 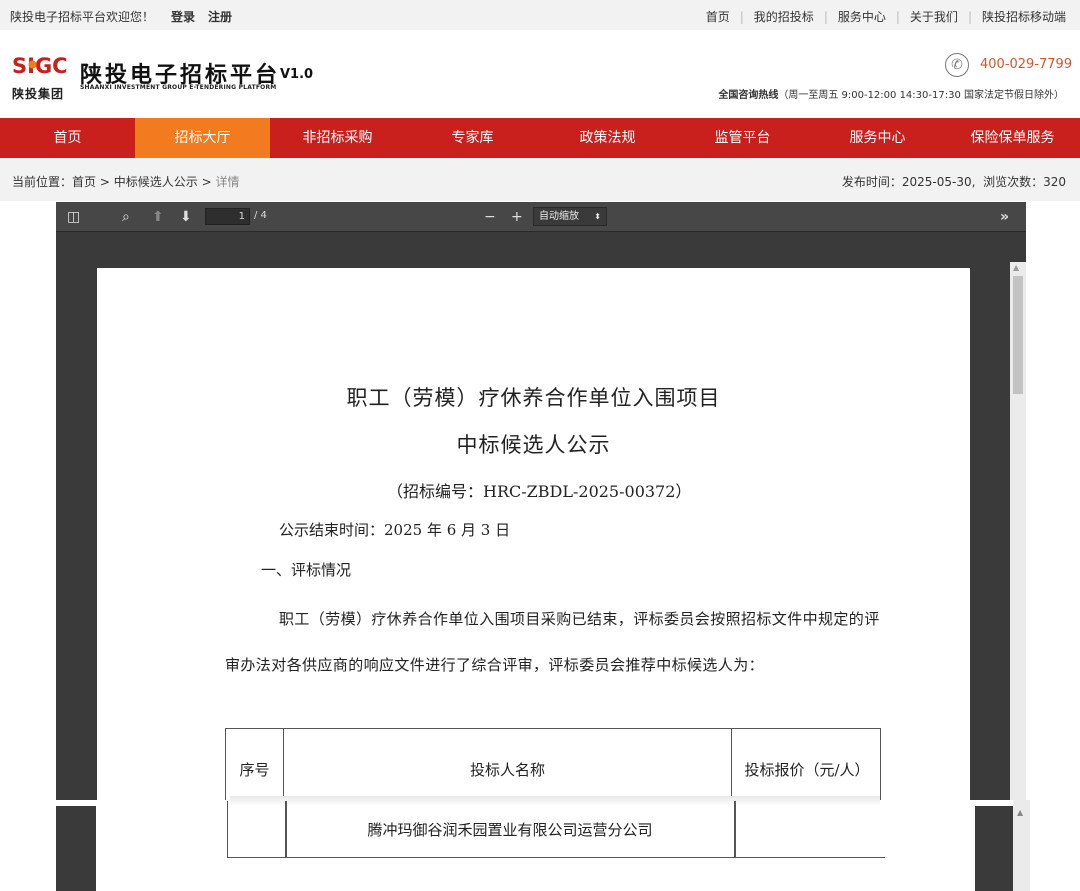 What do you see at coordinates (73, 217) in the screenshot?
I see `sidebar-toggle-icon: ◫` at bounding box center [73, 217].